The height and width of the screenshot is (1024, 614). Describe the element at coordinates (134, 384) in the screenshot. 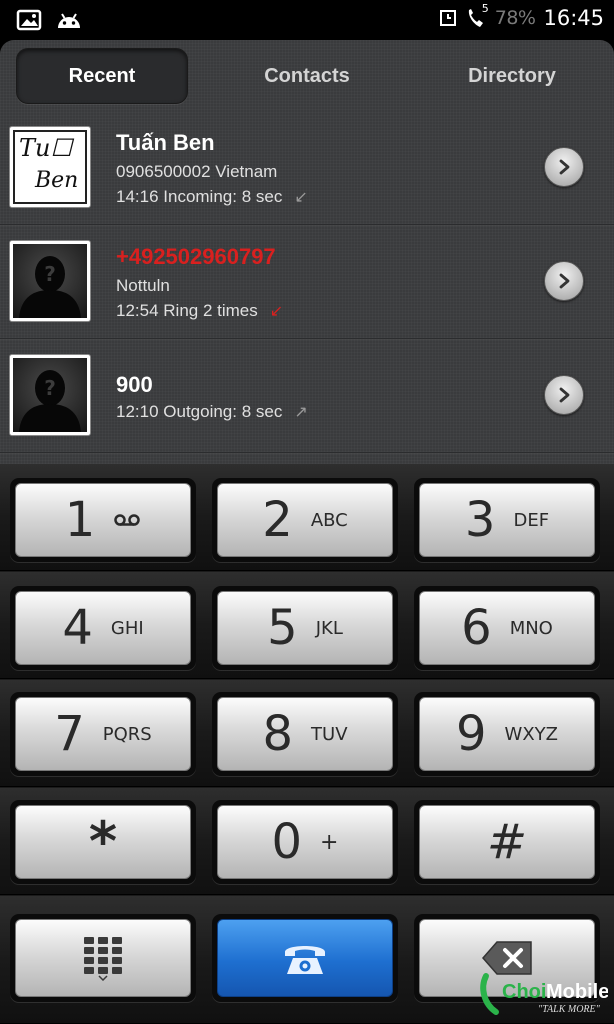

I see `contact-name: 900` at that location.